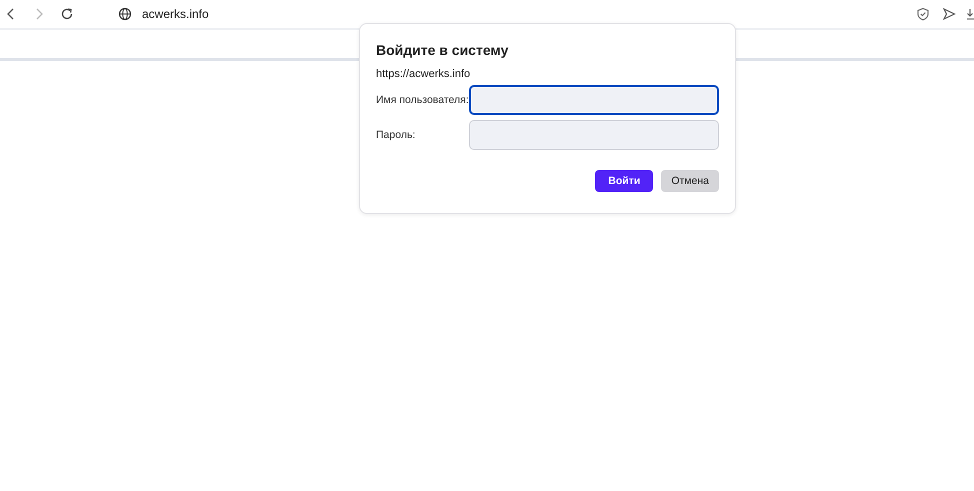 This screenshot has width=974, height=491. What do you see at coordinates (422, 100) in the screenshot?
I see `field-label: Имя пользователя:` at bounding box center [422, 100].